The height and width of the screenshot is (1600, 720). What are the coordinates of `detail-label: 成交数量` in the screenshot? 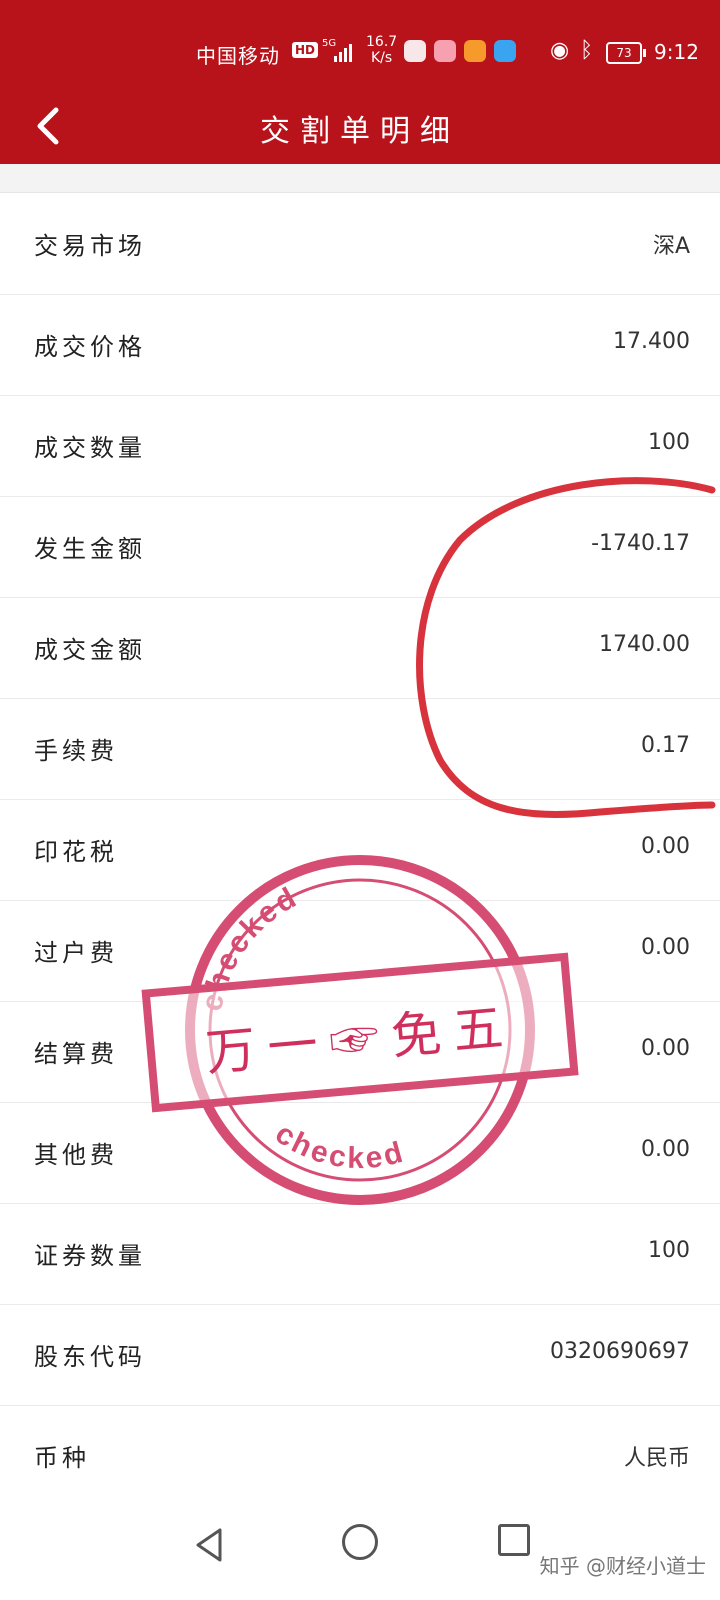 It's located at (90, 448).